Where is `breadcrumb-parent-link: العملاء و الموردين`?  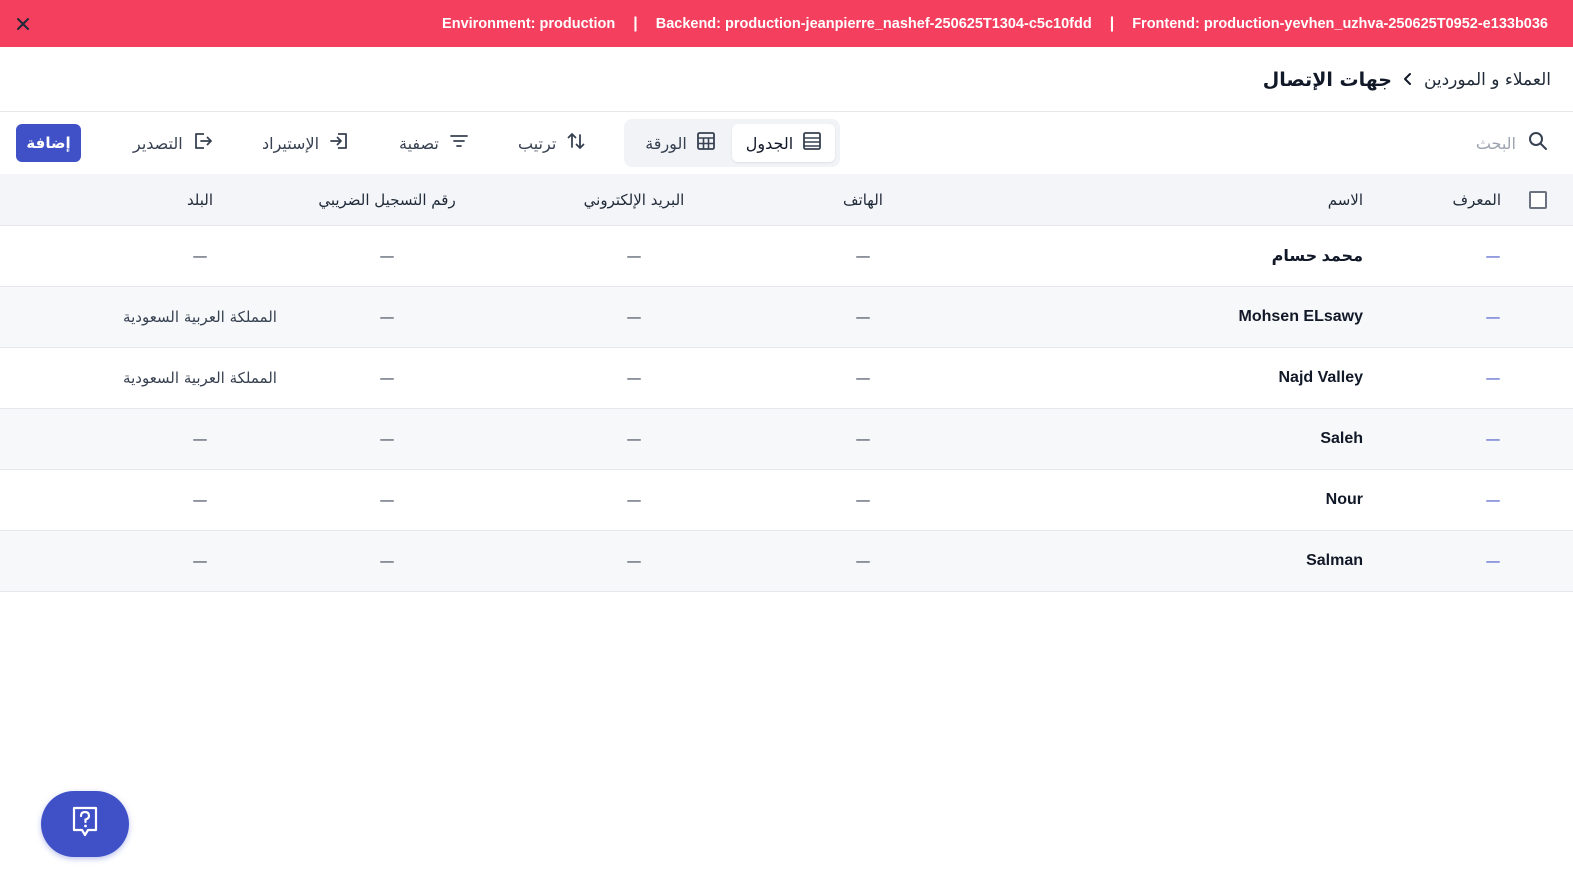 breadcrumb-parent-link: العملاء و الموردين is located at coordinates (1487, 80).